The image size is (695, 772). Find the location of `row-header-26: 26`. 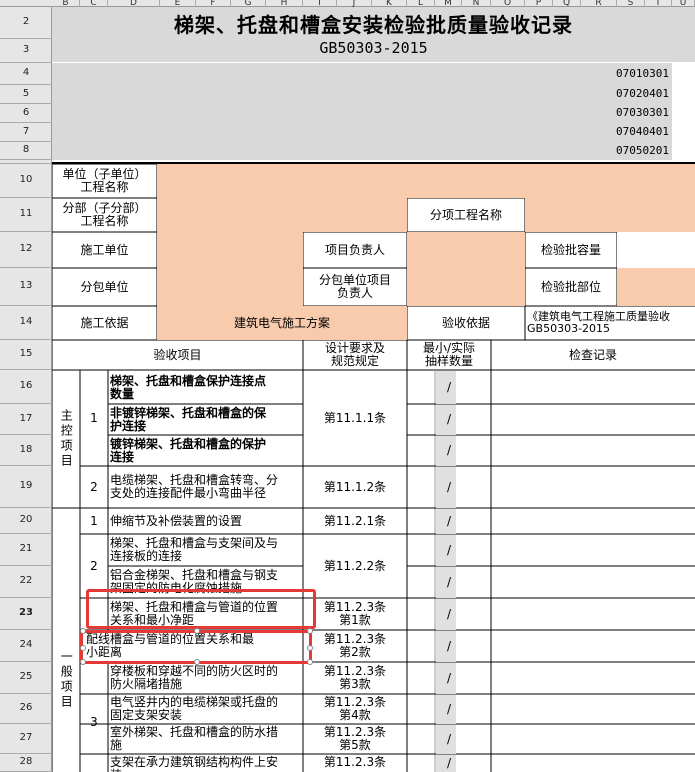

row-header-26: 26 is located at coordinates (26, 709).